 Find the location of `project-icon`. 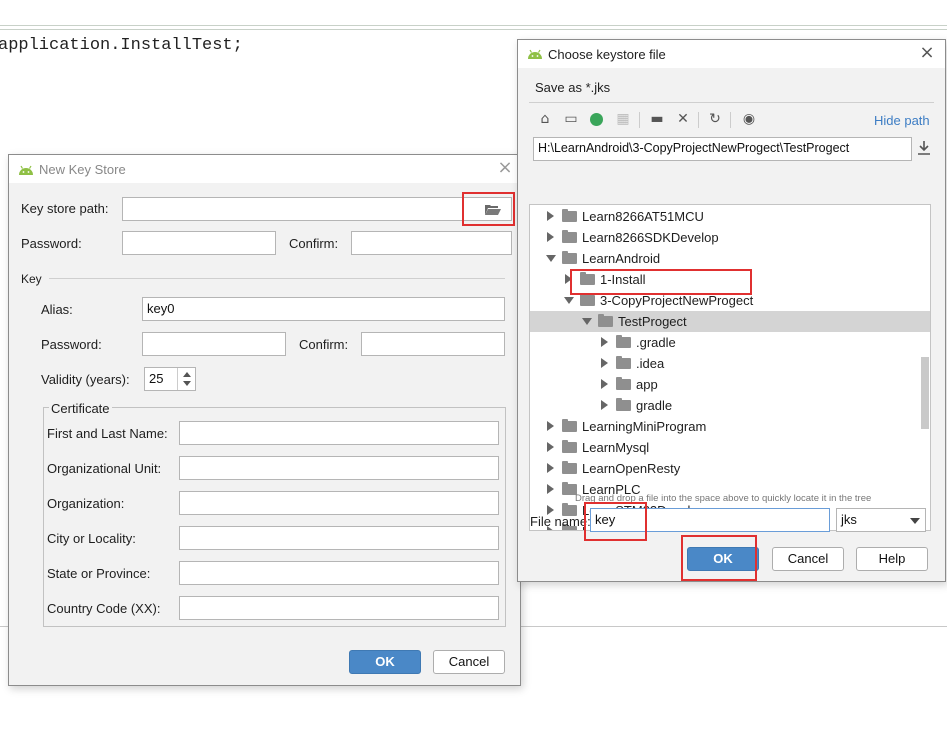

project-icon is located at coordinates (596, 119).